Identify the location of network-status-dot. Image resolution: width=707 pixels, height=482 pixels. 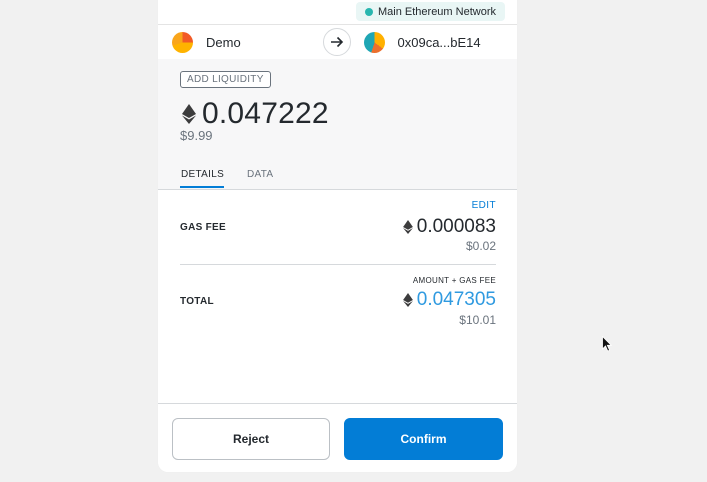
(369, 11).